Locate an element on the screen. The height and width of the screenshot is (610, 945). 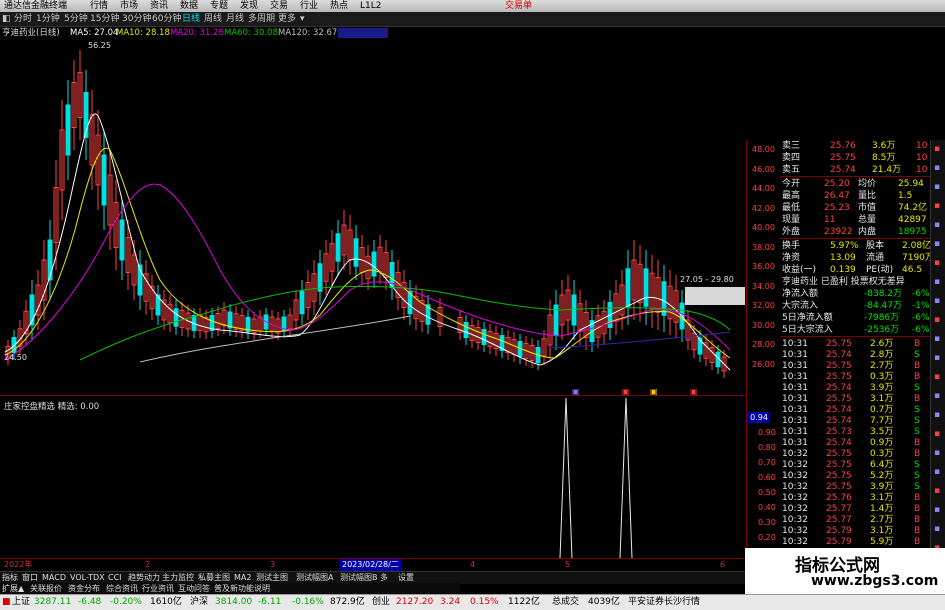
period-5: 30分钟 is located at coordinates (136, 19).